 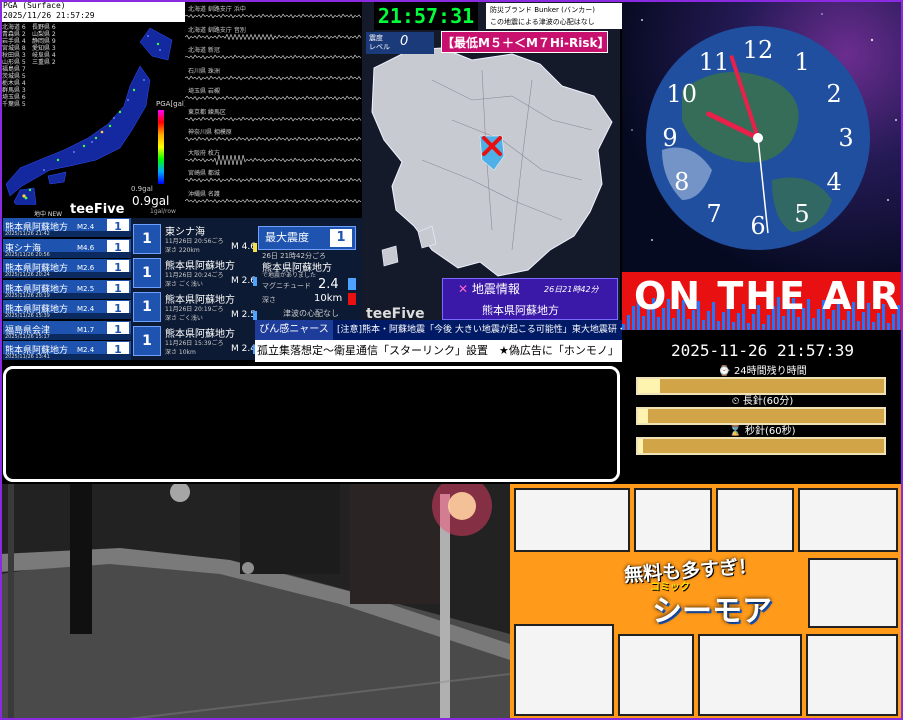 I want to click on magnitude-color-bar, so click(x=352, y=284).